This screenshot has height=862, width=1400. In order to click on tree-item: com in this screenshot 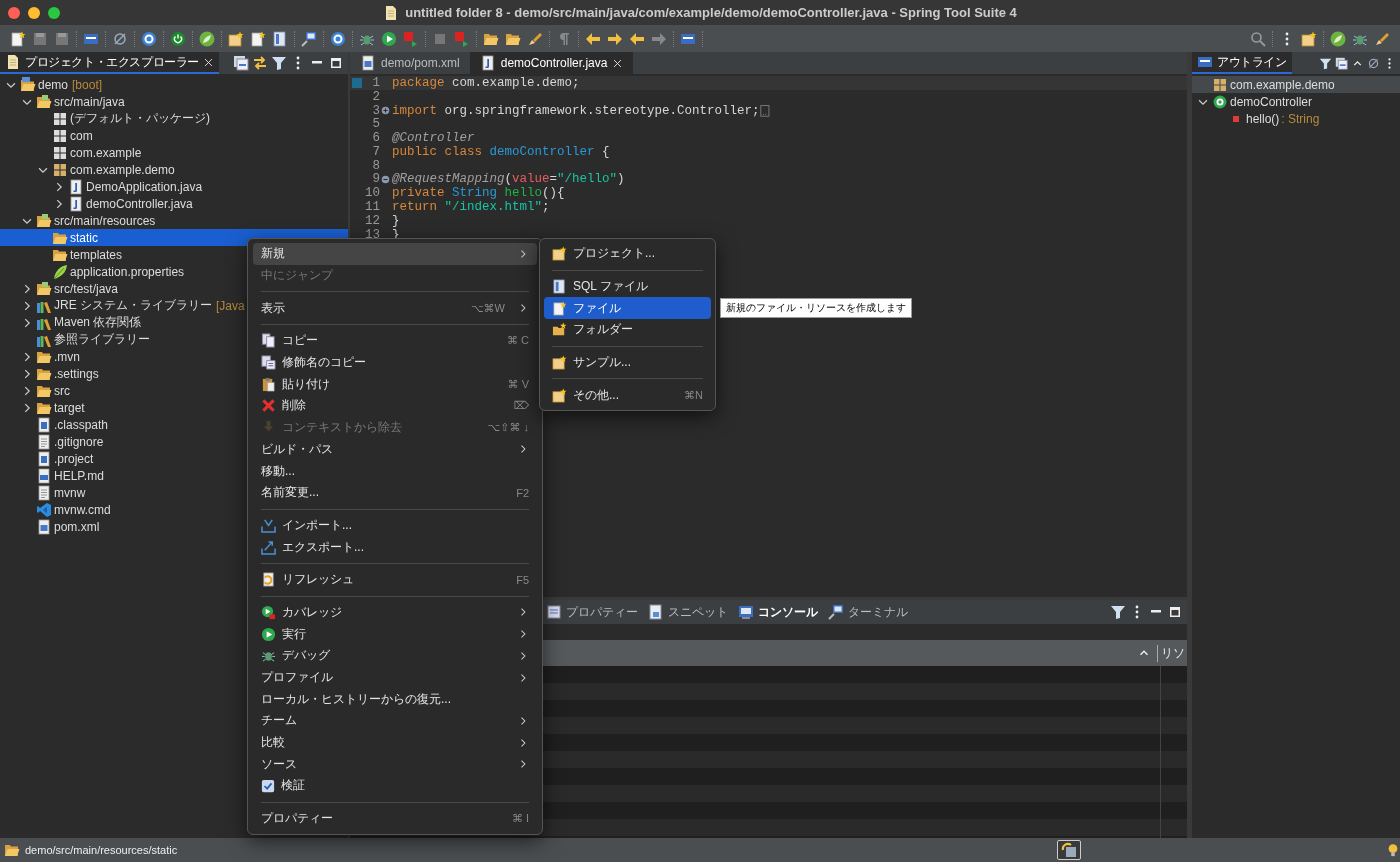, I will do `click(174, 135)`.